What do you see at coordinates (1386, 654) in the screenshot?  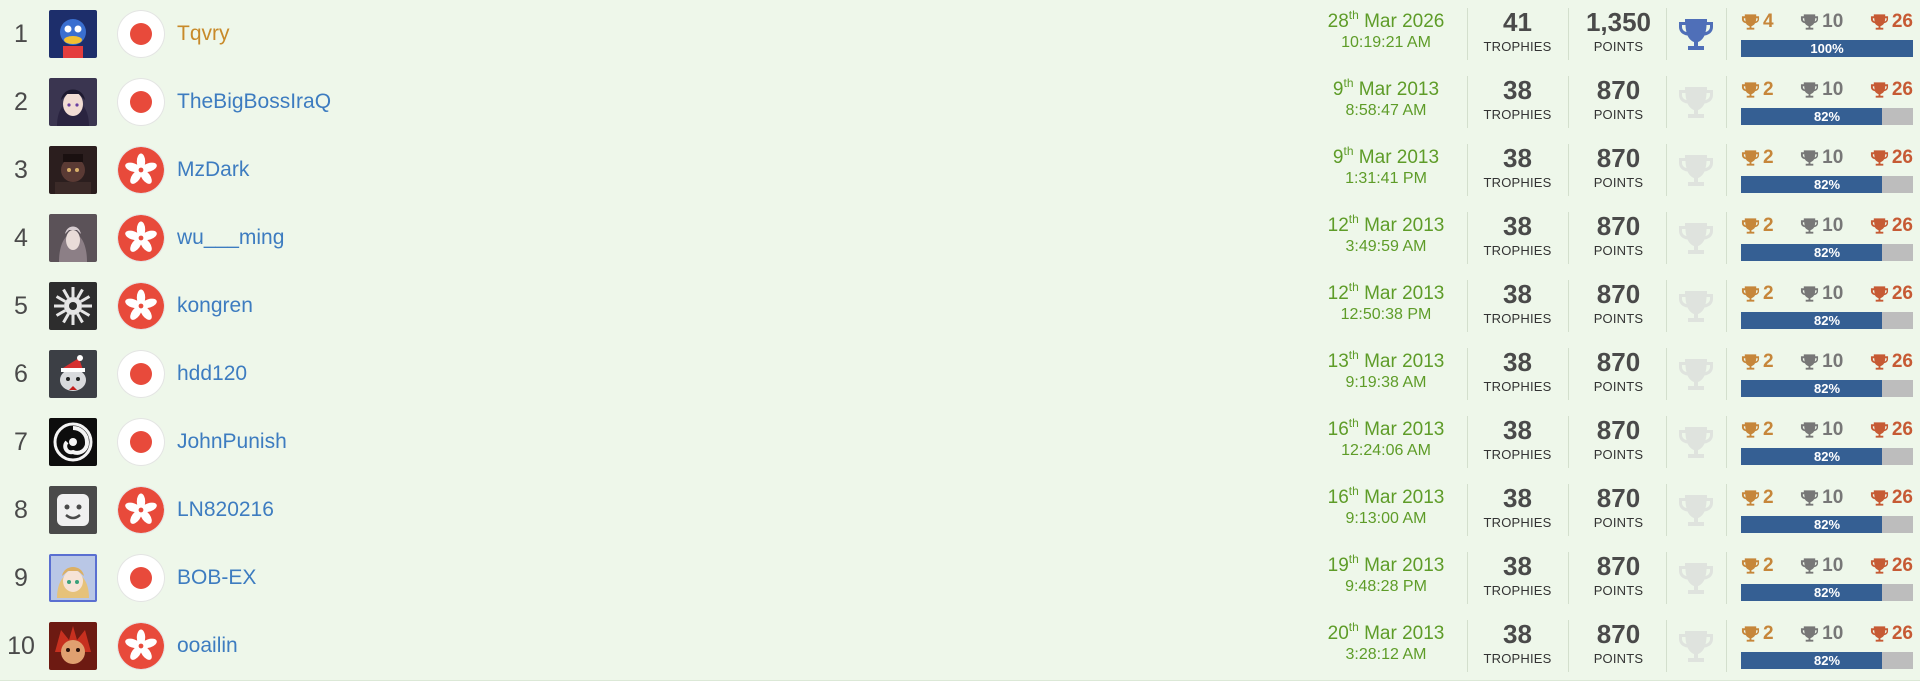 I see `earned-time: 3:28:12 AM` at bounding box center [1386, 654].